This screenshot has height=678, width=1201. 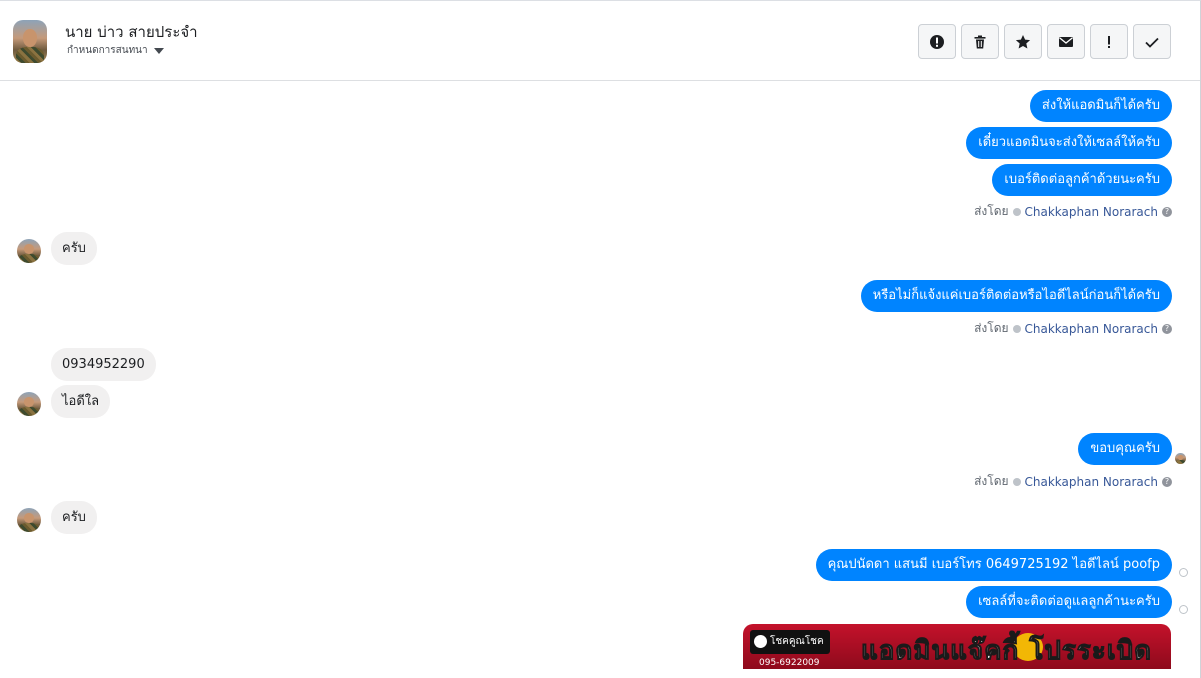 What do you see at coordinates (158, 50) in the screenshot?
I see `caret-down-icon` at bounding box center [158, 50].